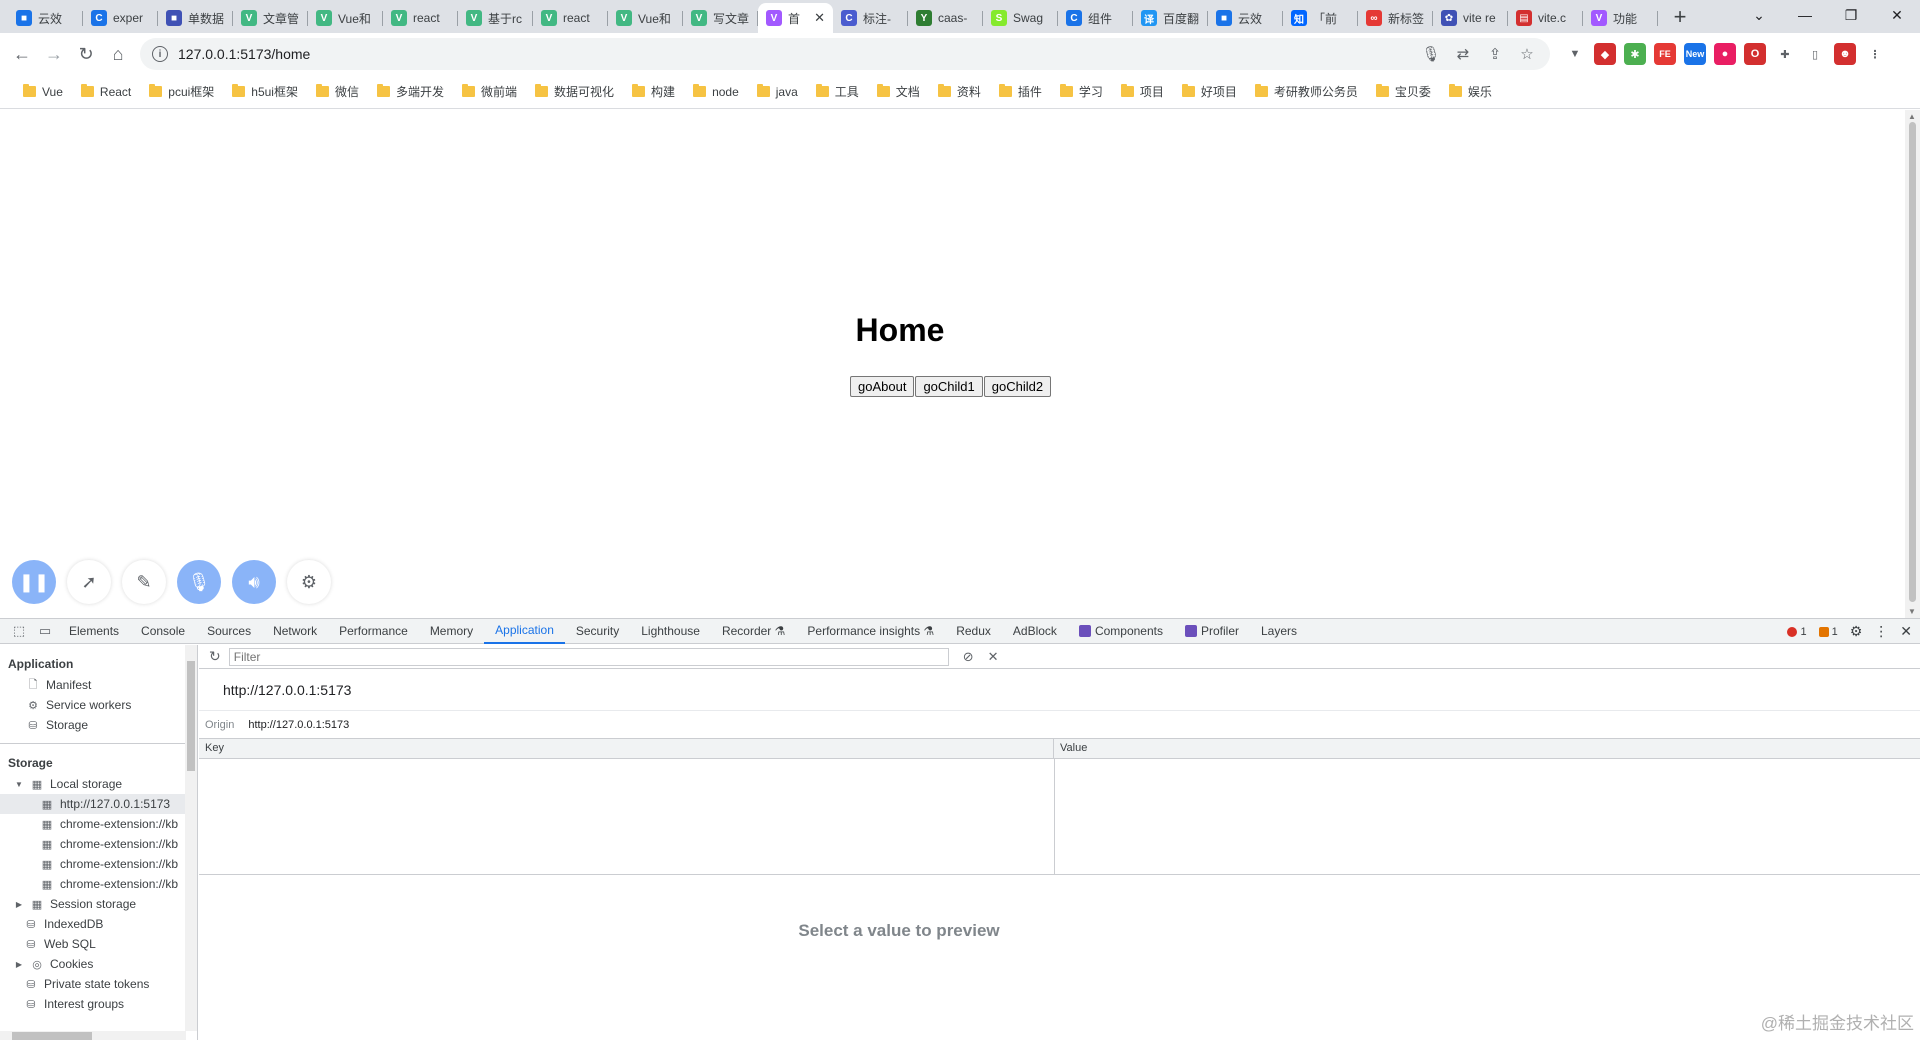 Image resolution: width=1920 pixels, height=1040 pixels. I want to click on bookmark-folder: 资料, so click(959, 91).